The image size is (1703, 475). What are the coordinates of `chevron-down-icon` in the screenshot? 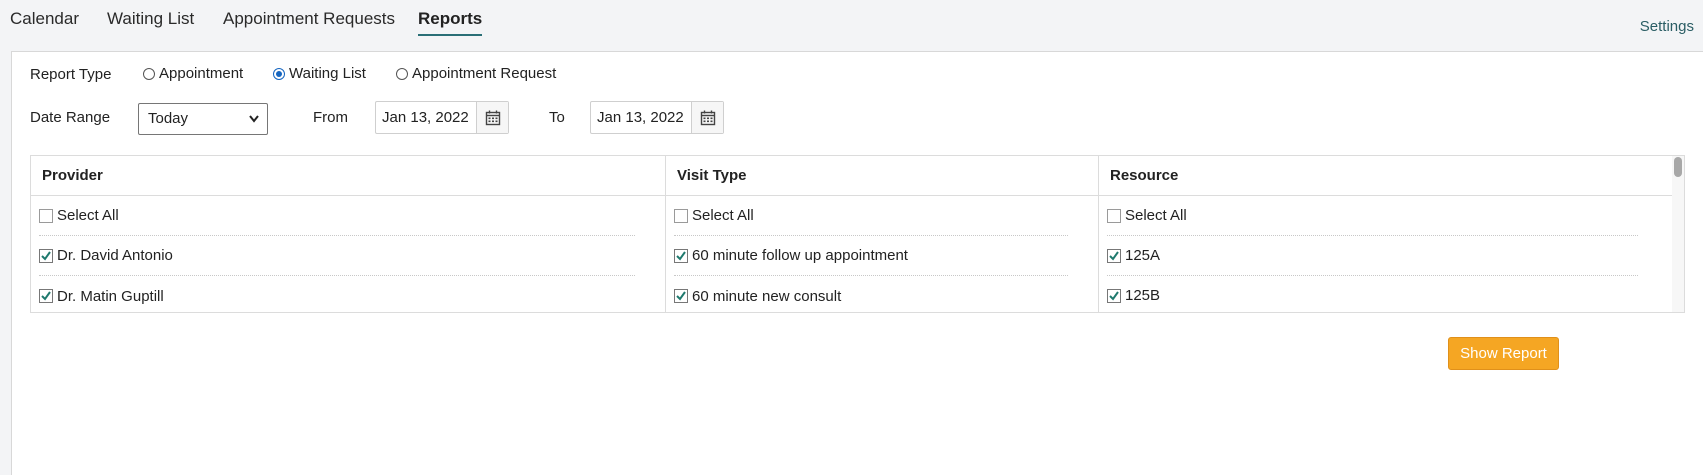 It's located at (254, 124).